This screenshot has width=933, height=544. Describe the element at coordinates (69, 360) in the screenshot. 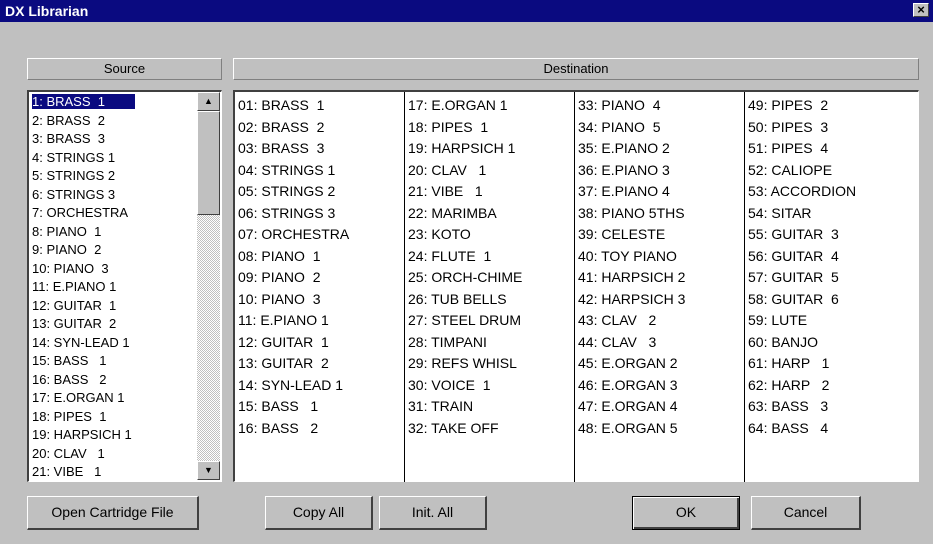

I see `source-list-item: 15: BASS 1` at that location.